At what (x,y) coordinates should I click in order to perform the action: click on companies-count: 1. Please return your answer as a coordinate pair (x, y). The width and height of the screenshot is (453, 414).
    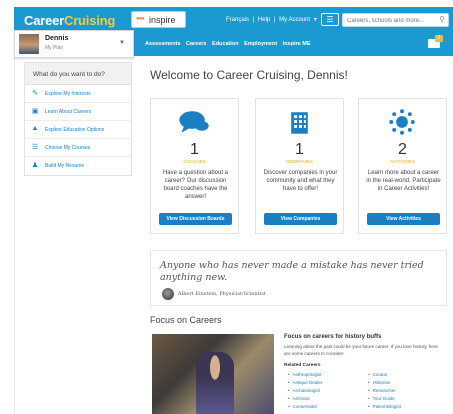
    Looking at the image, I should click on (299, 149).